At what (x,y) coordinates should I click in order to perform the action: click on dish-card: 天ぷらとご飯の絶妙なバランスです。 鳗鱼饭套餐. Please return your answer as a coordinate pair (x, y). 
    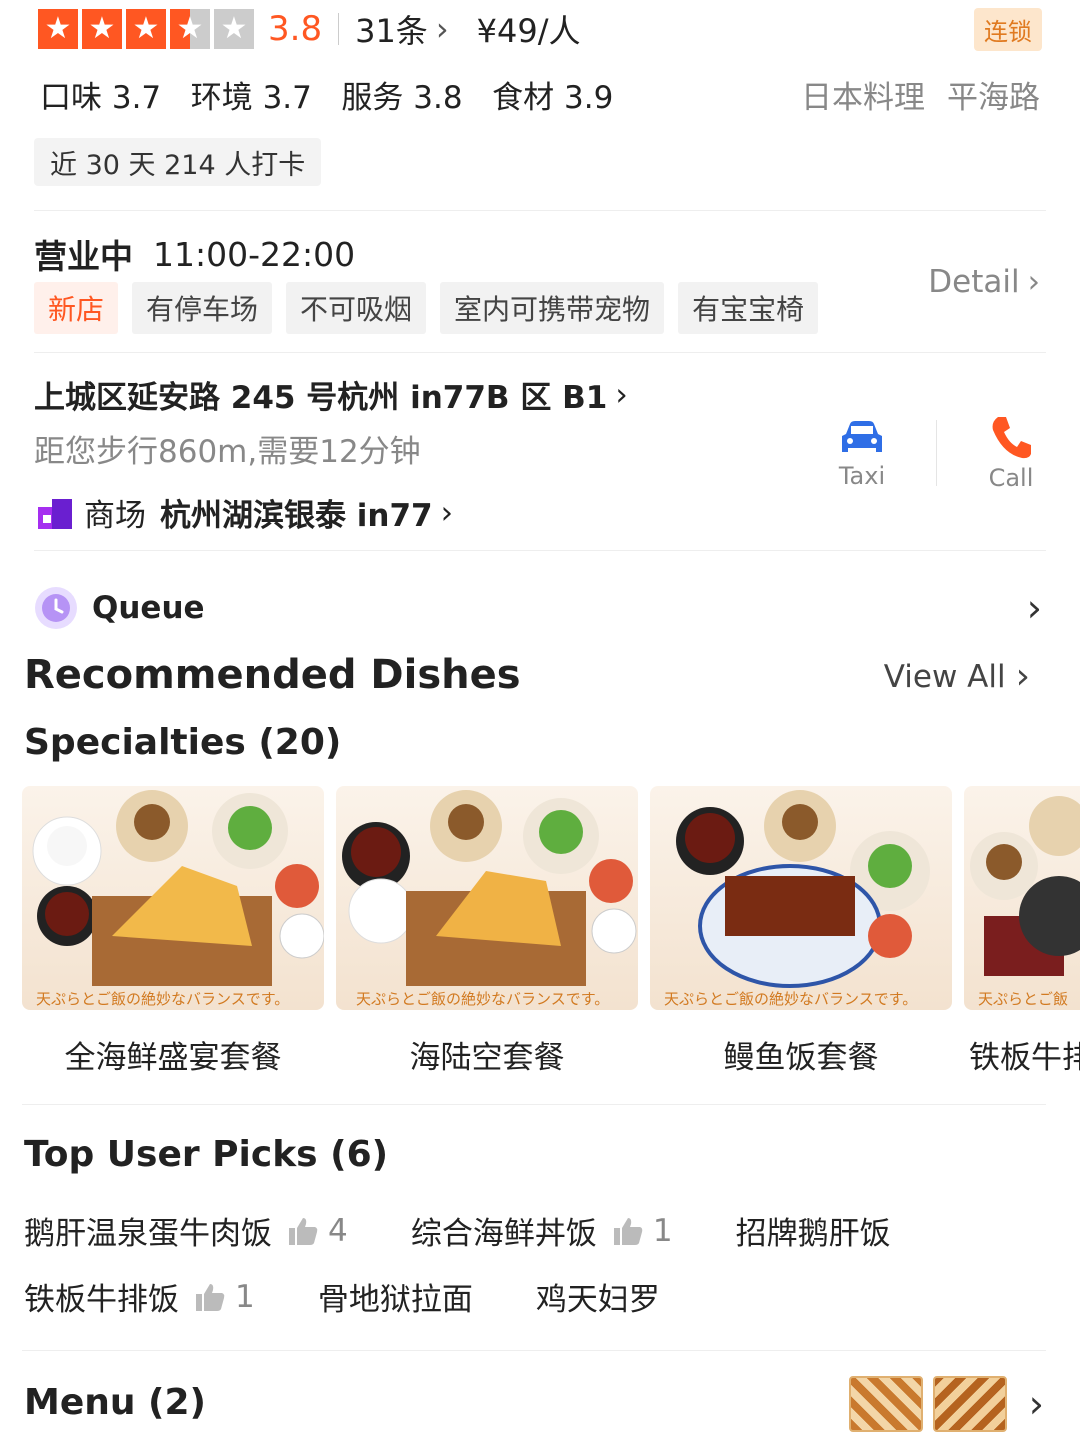
    Looking at the image, I should click on (801, 931).